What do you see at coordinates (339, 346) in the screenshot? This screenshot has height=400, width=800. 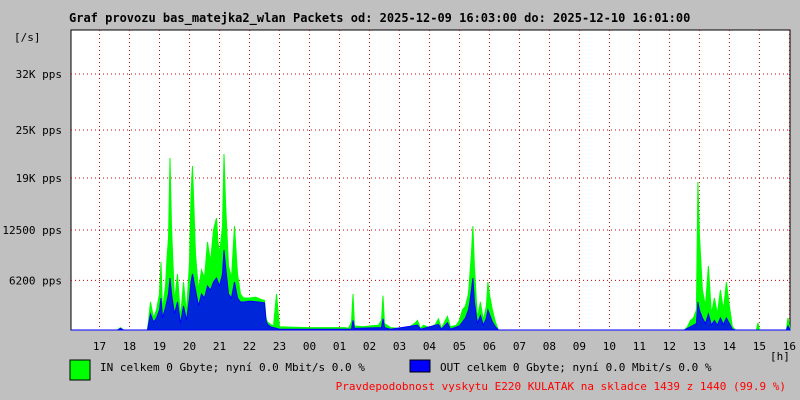 I see `x-tick-label: 01` at bounding box center [339, 346].